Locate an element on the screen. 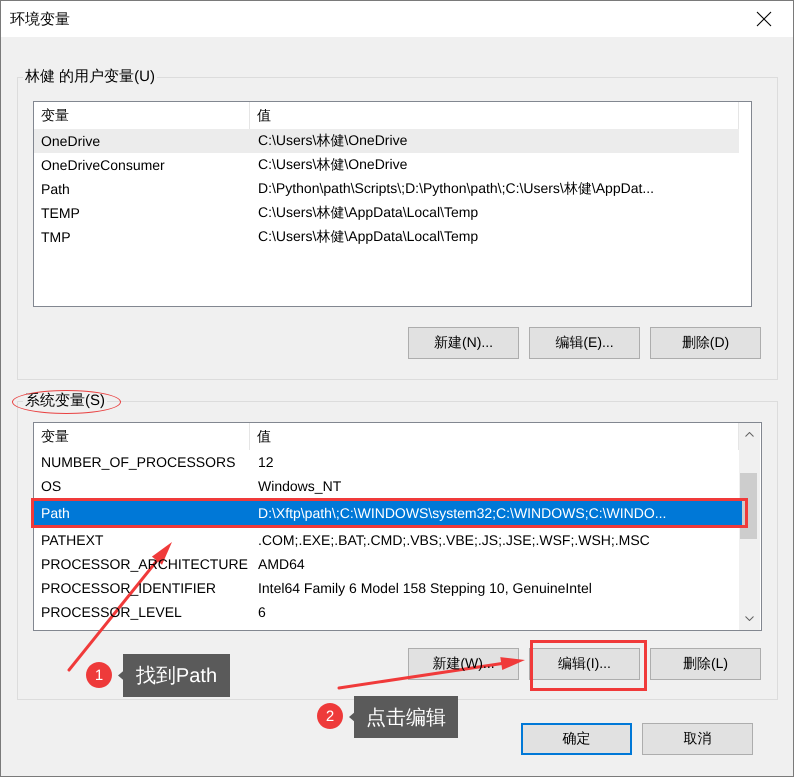  table-cell-text: AMD64 is located at coordinates (281, 564).